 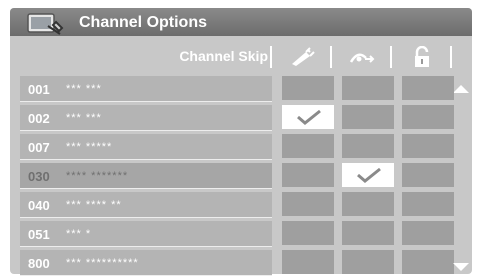 I want to click on channel-row: 001 *** ***, so click(x=237, y=89).